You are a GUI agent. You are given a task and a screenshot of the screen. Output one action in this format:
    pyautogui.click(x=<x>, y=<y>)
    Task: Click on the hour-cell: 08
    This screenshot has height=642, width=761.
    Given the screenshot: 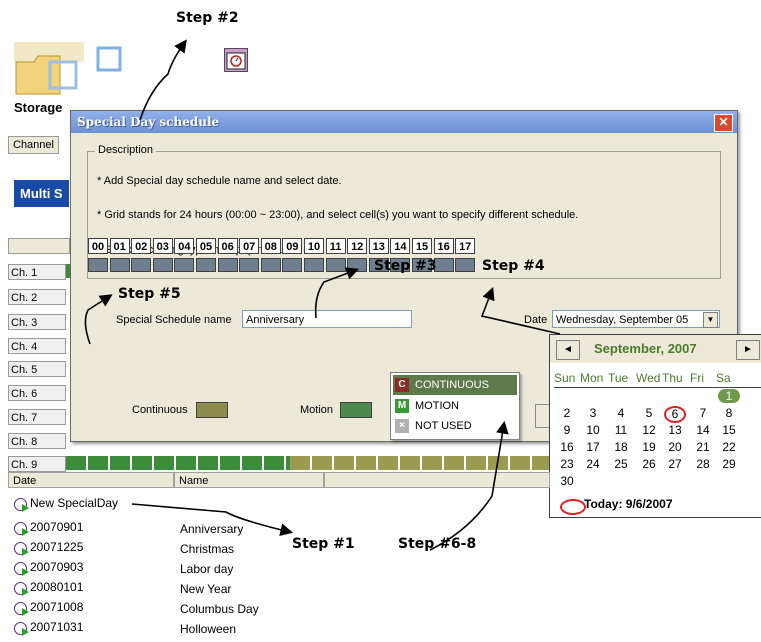 What is the action you would take?
    pyautogui.click(x=270, y=246)
    